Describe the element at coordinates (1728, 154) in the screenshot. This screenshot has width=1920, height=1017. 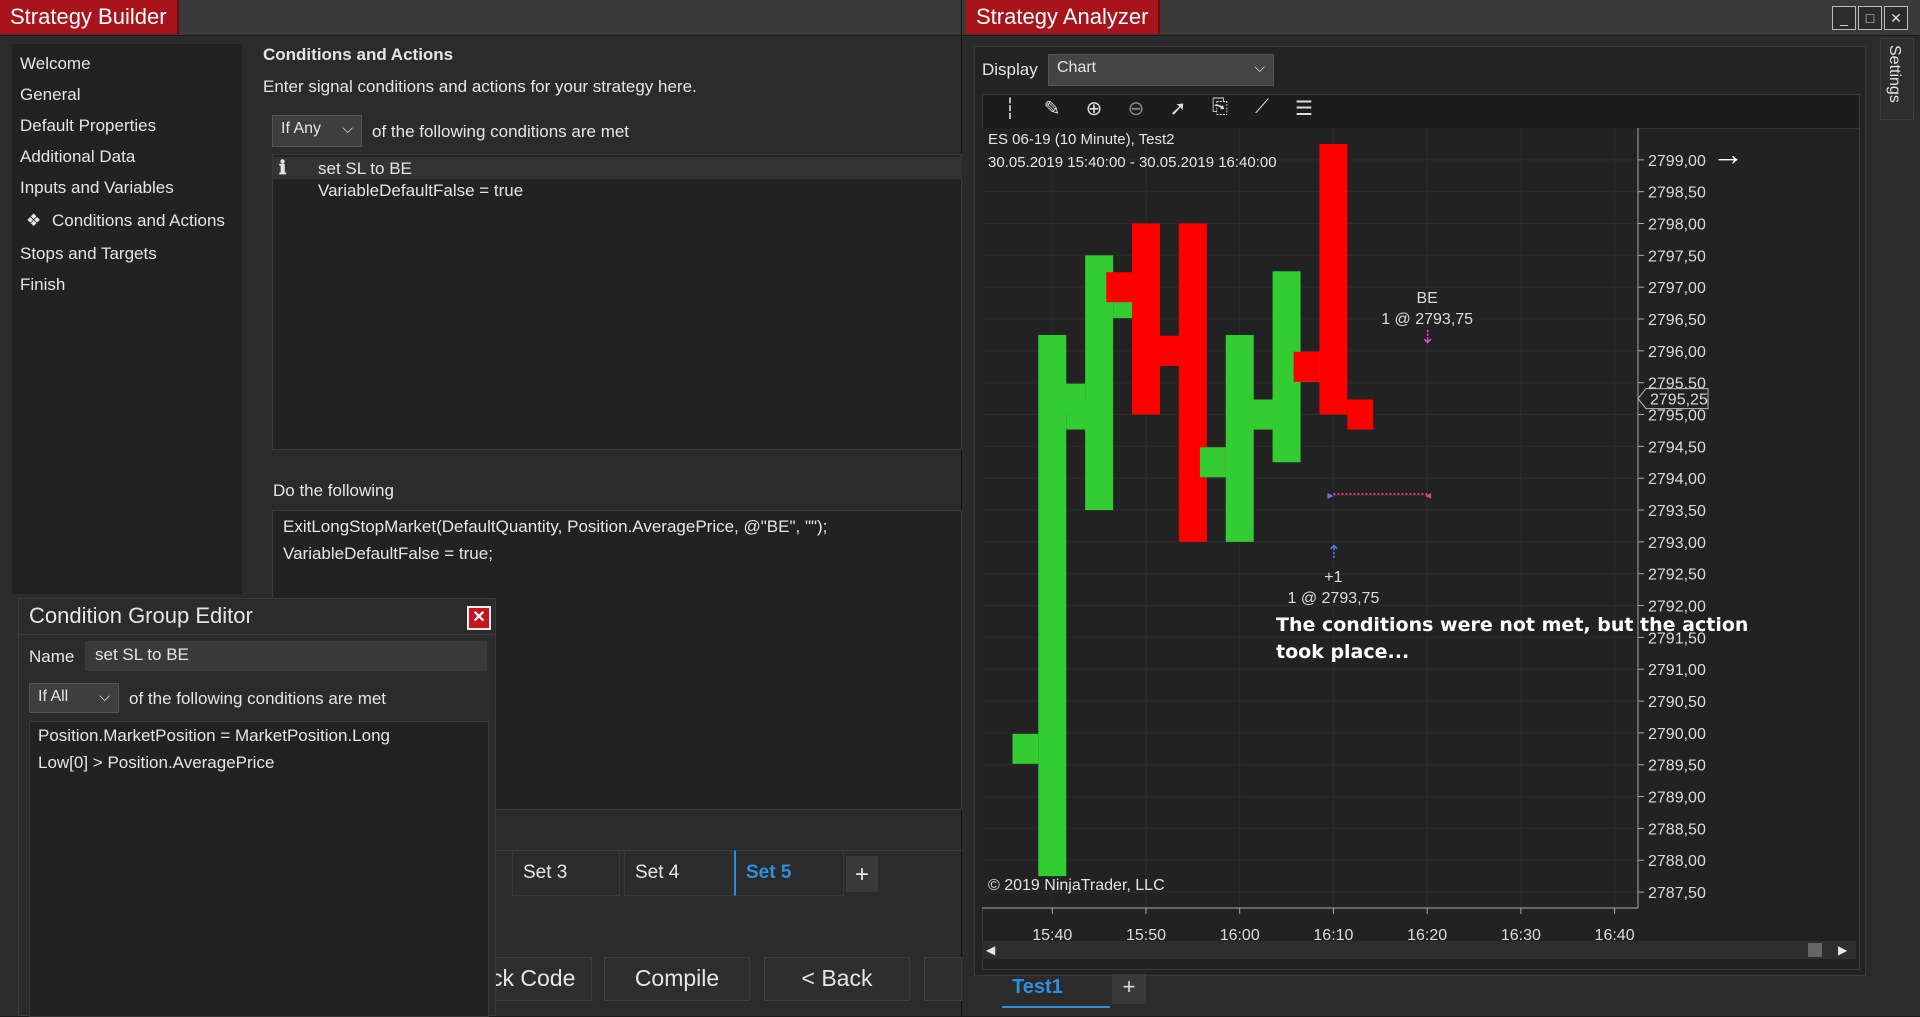
I see `scroll-right-arrow-icon: →` at that location.